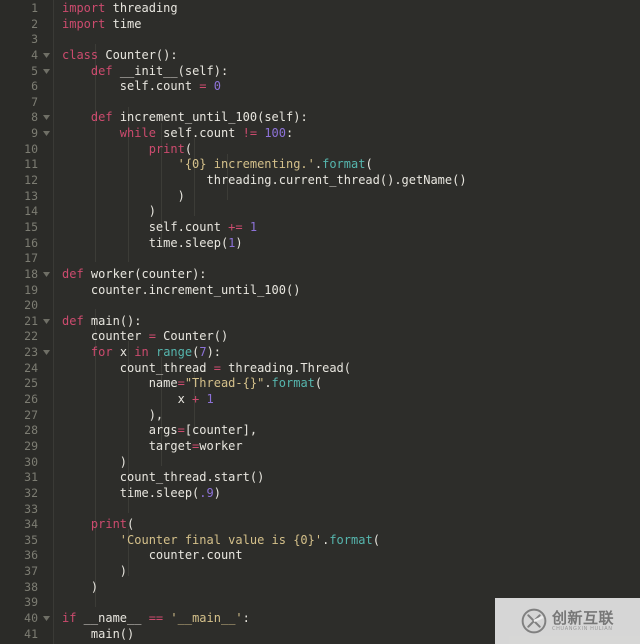 The width and height of the screenshot is (640, 644). Describe the element at coordinates (27, 150) in the screenshot. I see `line-number: 10` at that location.